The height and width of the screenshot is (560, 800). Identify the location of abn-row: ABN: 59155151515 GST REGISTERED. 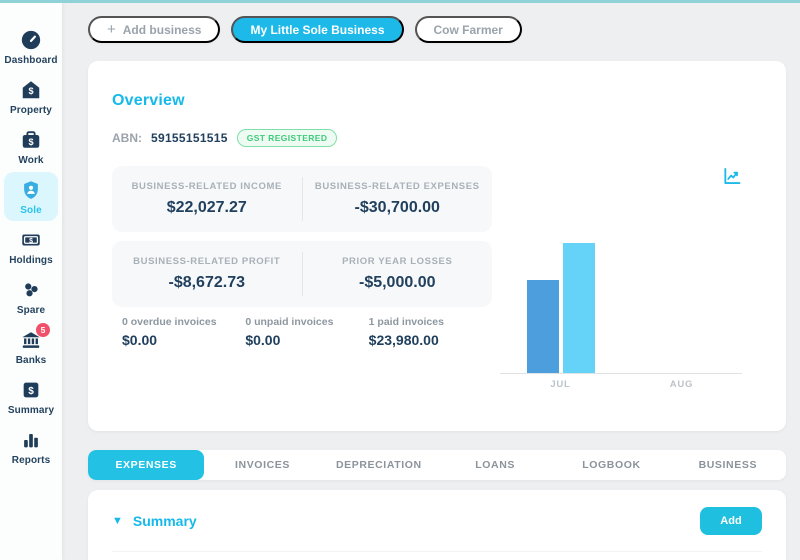
(433, 138).